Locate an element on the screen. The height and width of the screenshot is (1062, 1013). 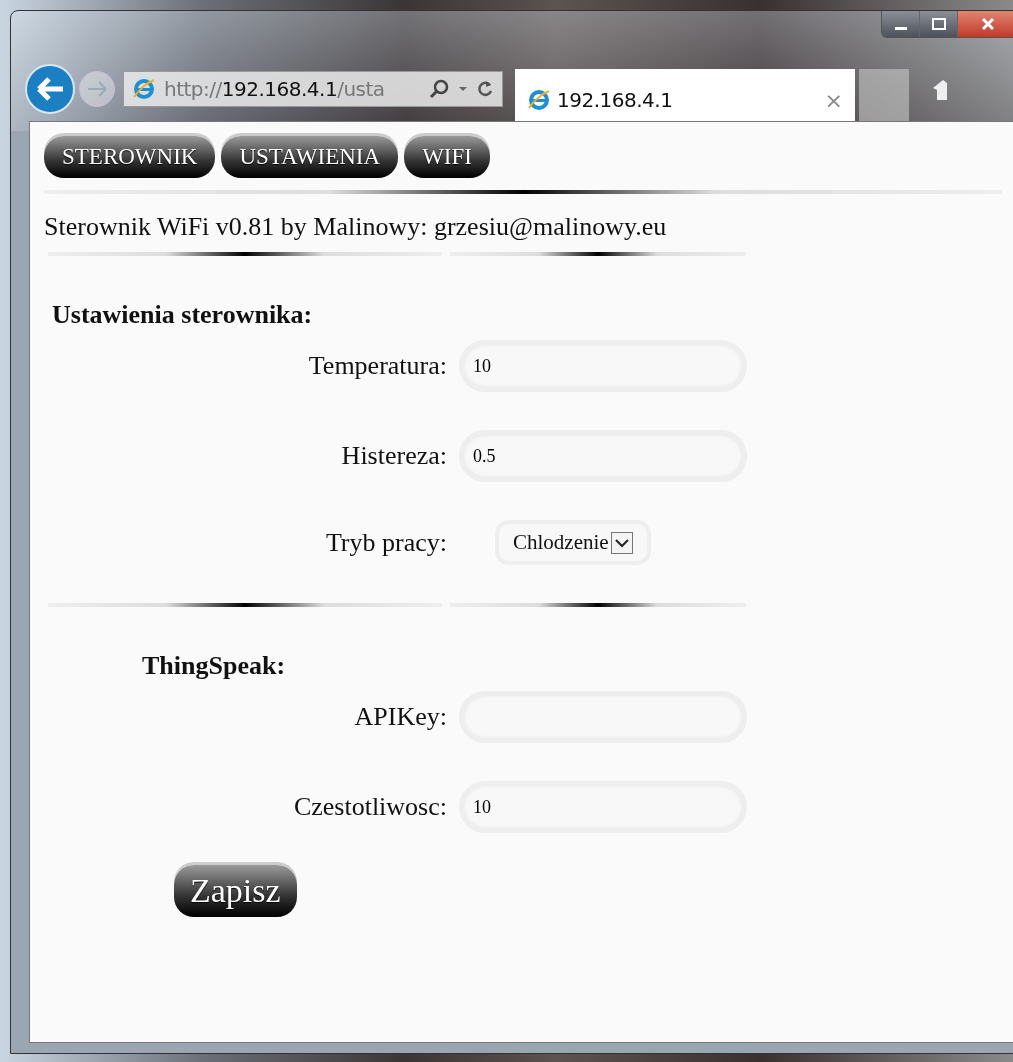
info-text: Sterownik WiFi v0.81 by Malinowy: grzesiu@malinowy.eu is located at coordinates (356, 227).